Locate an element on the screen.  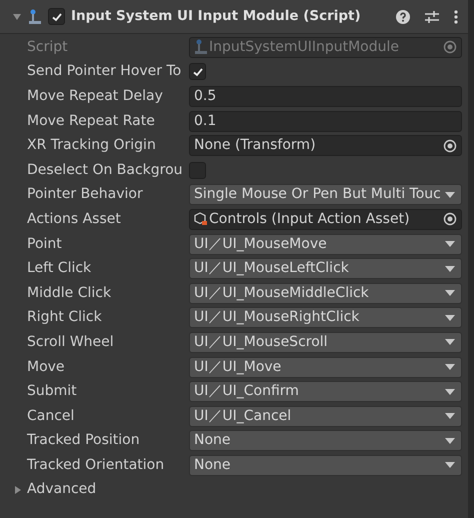
property-label: XR Tracking Origin is located at coordinates (92, 146).